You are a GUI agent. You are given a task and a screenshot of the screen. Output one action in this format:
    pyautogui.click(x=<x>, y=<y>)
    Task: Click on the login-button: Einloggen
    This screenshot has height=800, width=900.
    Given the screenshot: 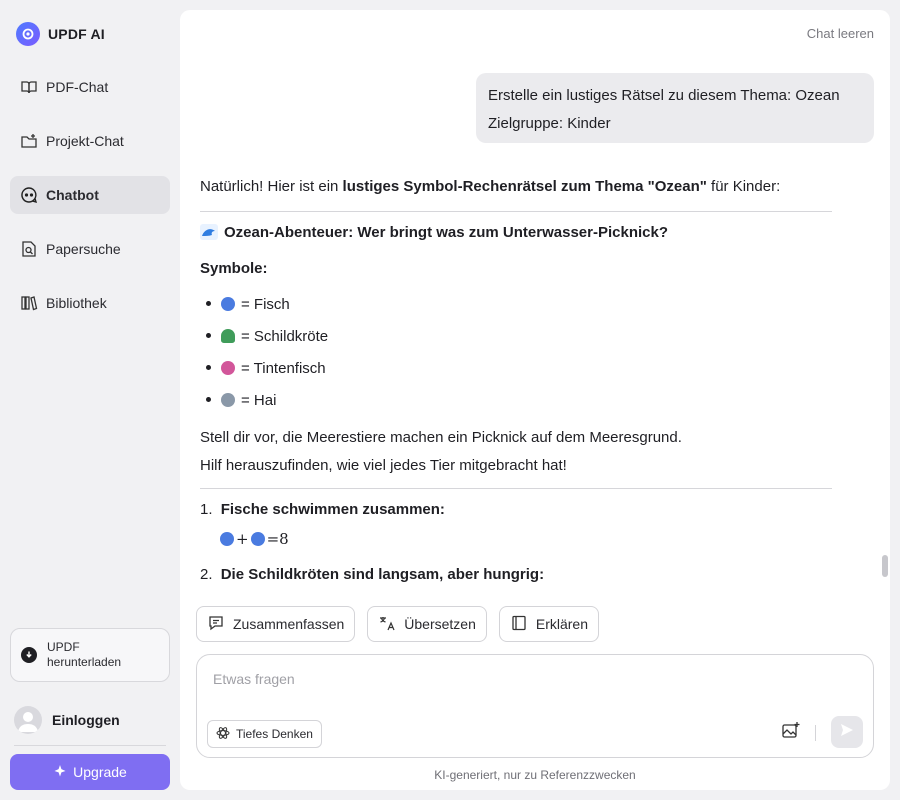 What is the action you would take?
    pyautogui.click(x=67, y=720)
    